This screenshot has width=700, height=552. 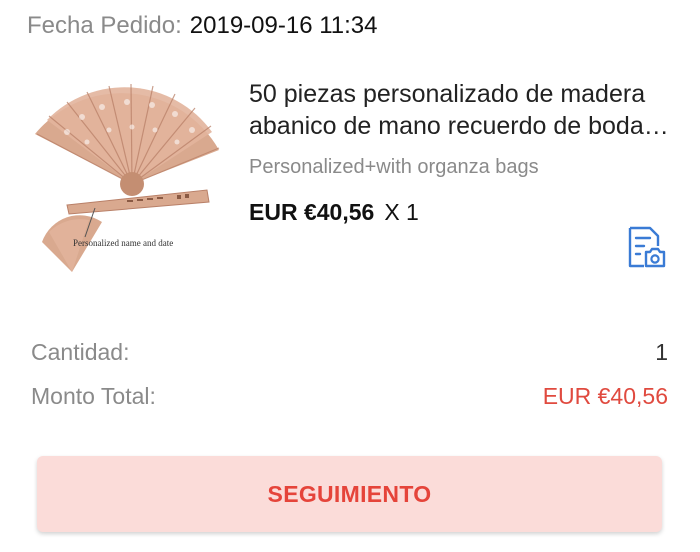 What do you see at coordinates (349, 396) in the screenshot?
I see `total-row: Monto Total: EUR €40,56` at bounding box center [349, 396].